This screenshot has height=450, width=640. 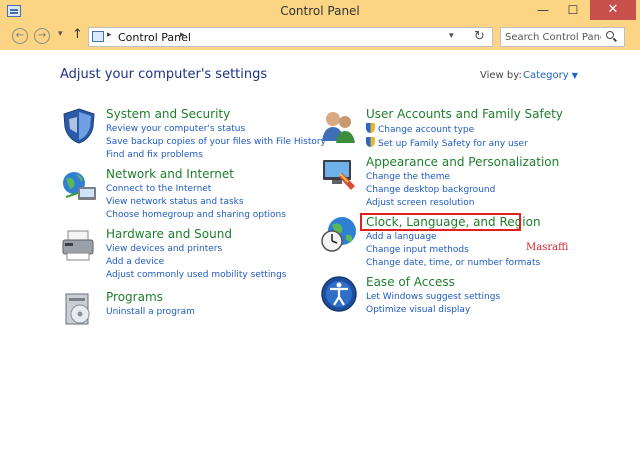 I want to click on category-link: Review your computer's status, so click(x=216, y=129).